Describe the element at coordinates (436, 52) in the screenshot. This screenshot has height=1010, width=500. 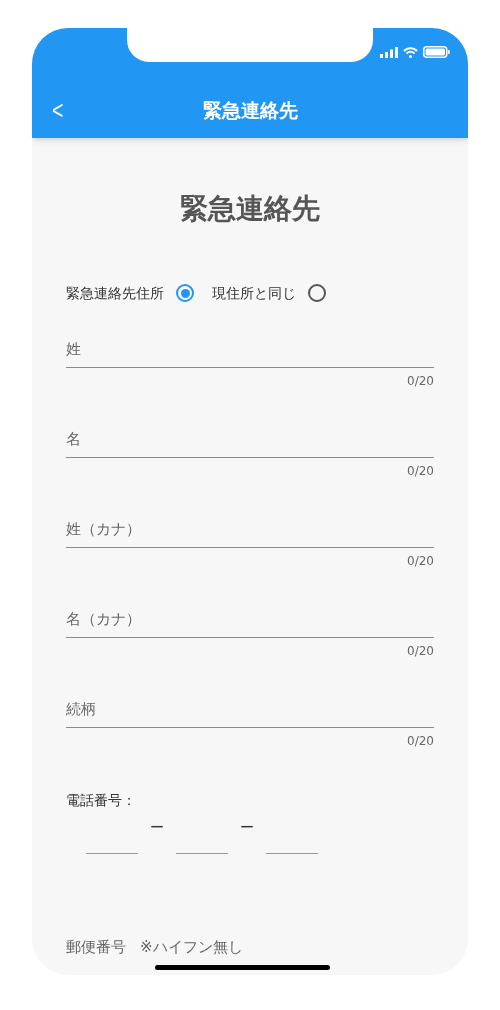
I see `battery-icon` at that location.